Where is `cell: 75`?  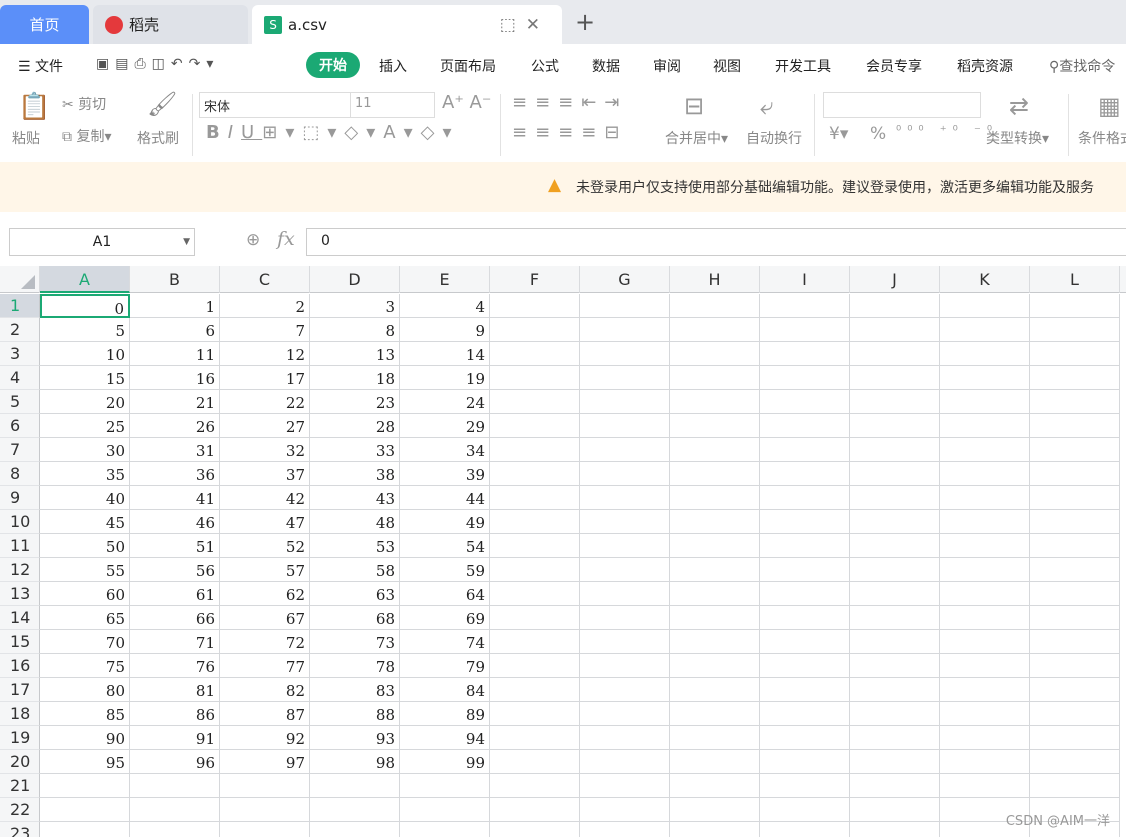 cell: 75 is located at coordinates (85, 666).